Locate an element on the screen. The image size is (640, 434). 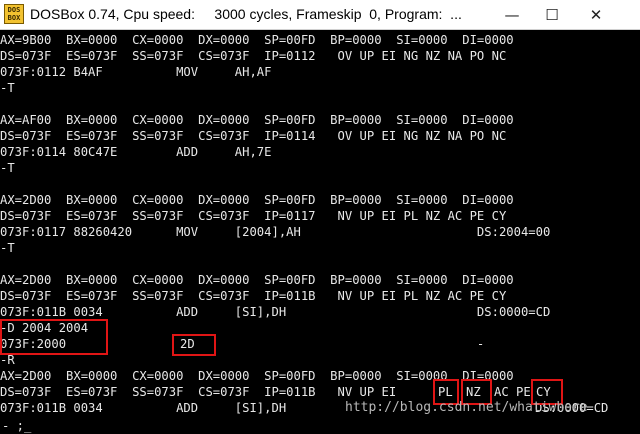
maximize-button: ☐ is located at coordinates (552, 15).